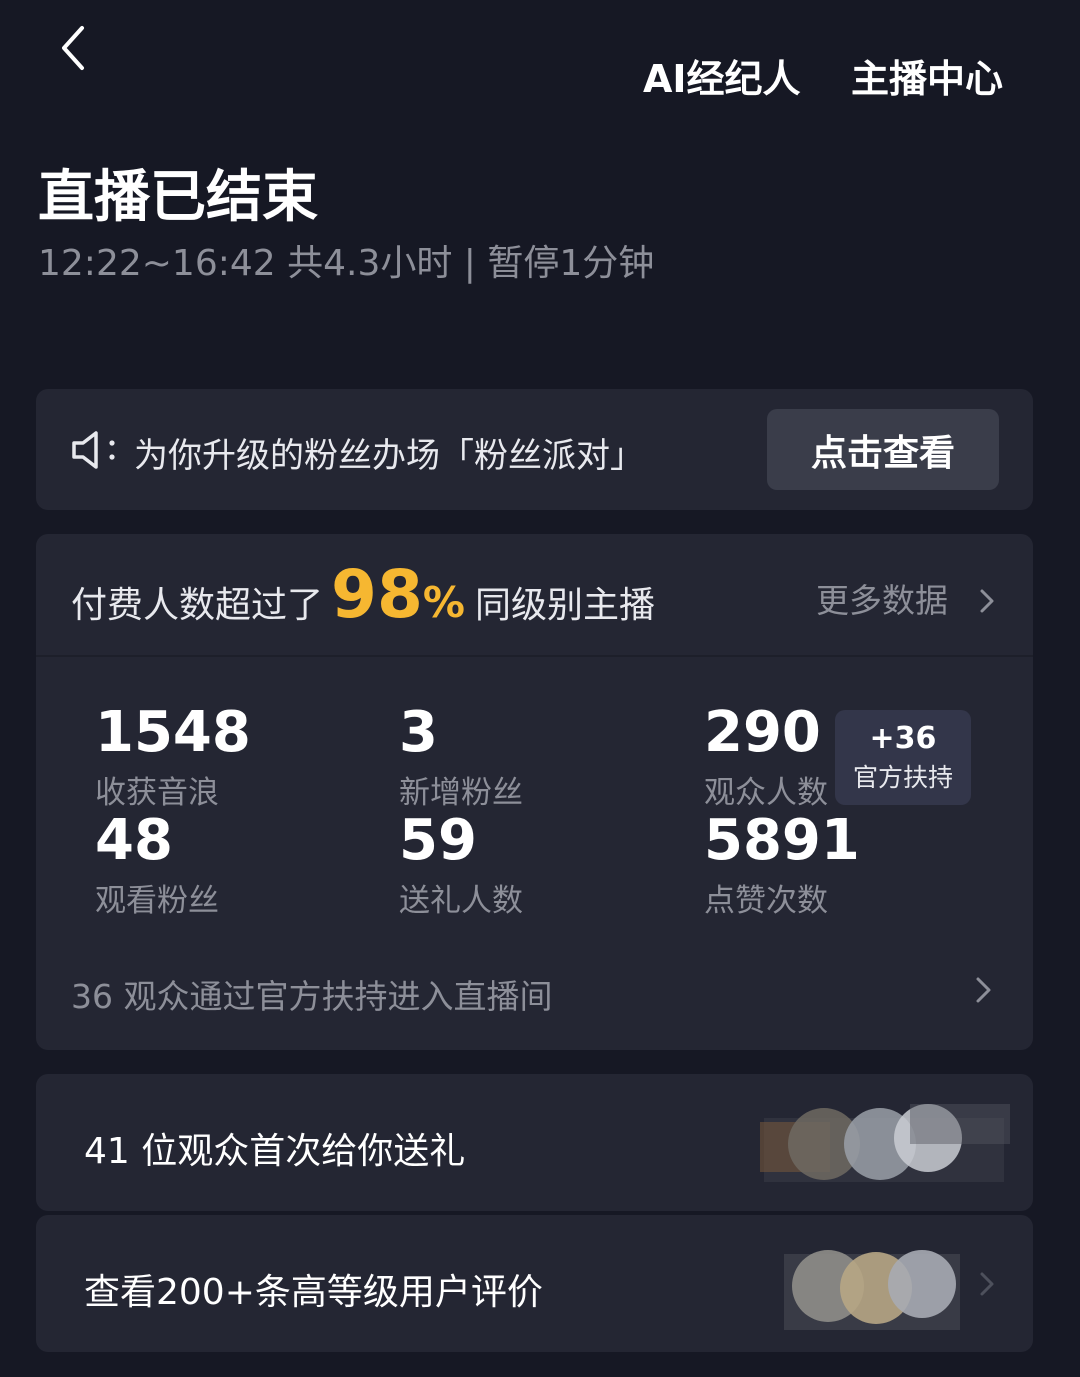 This screenshot has height=1377, width=1080. I want to click on ranking-suffix: 同级别主播, so click(564, 605).